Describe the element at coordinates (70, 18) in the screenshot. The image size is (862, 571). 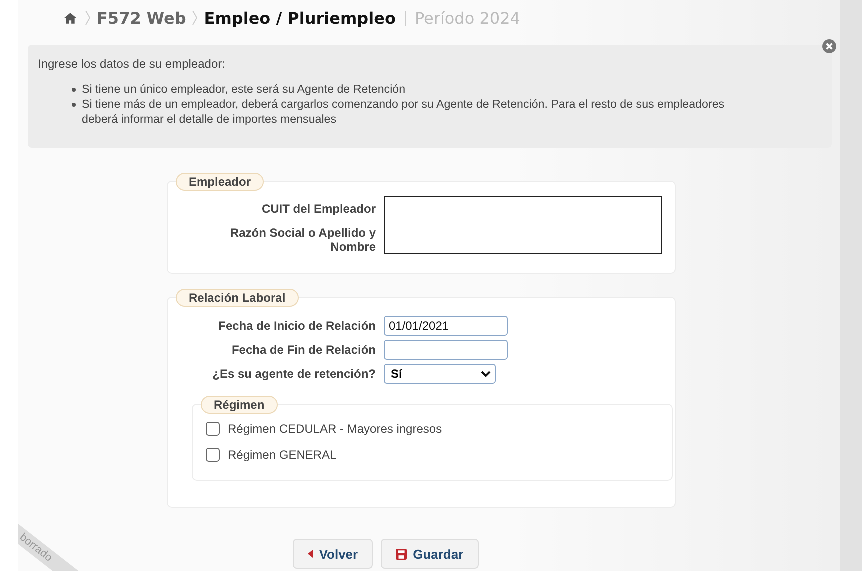
I see `home-icon` at that location.